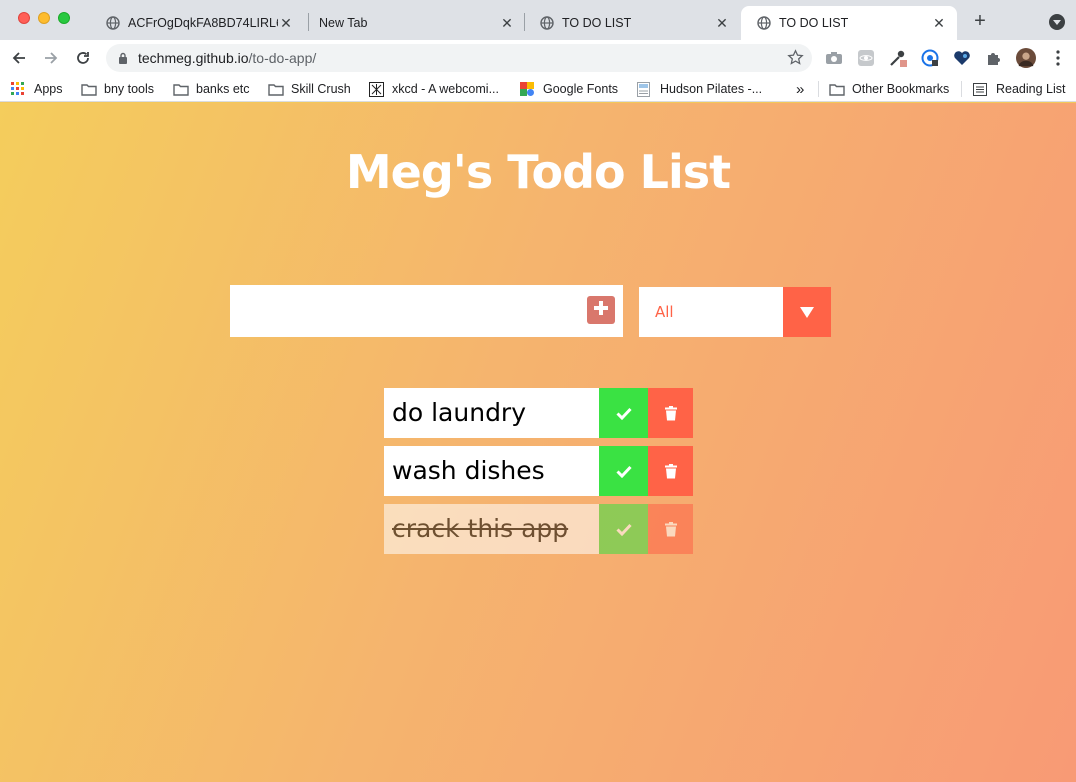  Describe the element at coordinates (459, 412) in the screenshot. I see `todo-text: do laundry` at that location.